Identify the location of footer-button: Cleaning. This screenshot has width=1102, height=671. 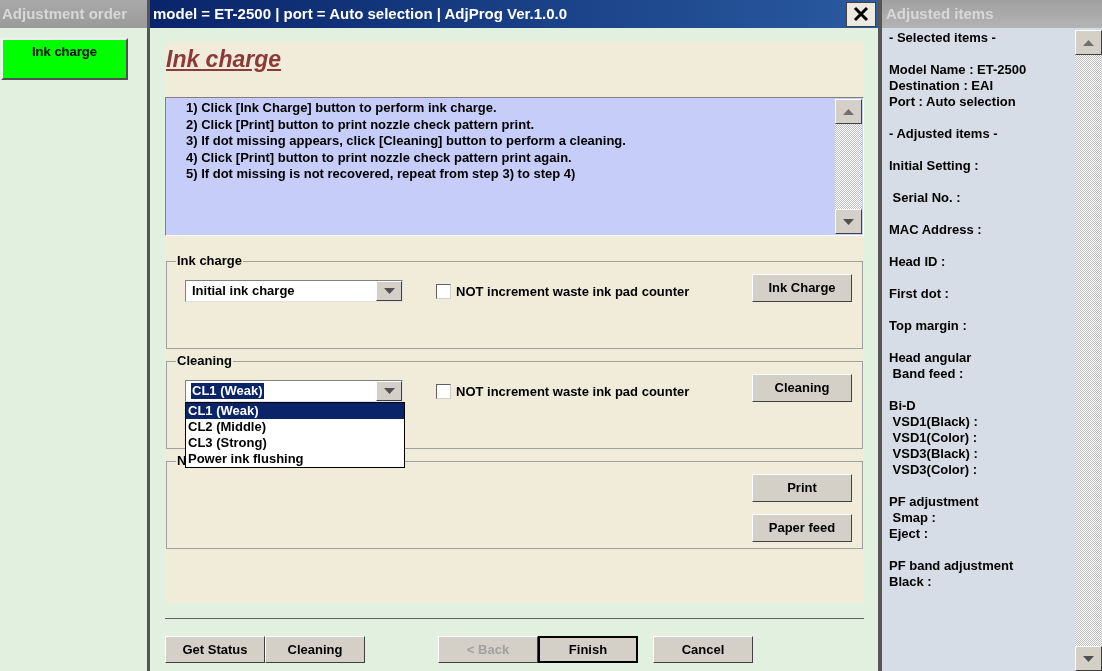
(315, 649).